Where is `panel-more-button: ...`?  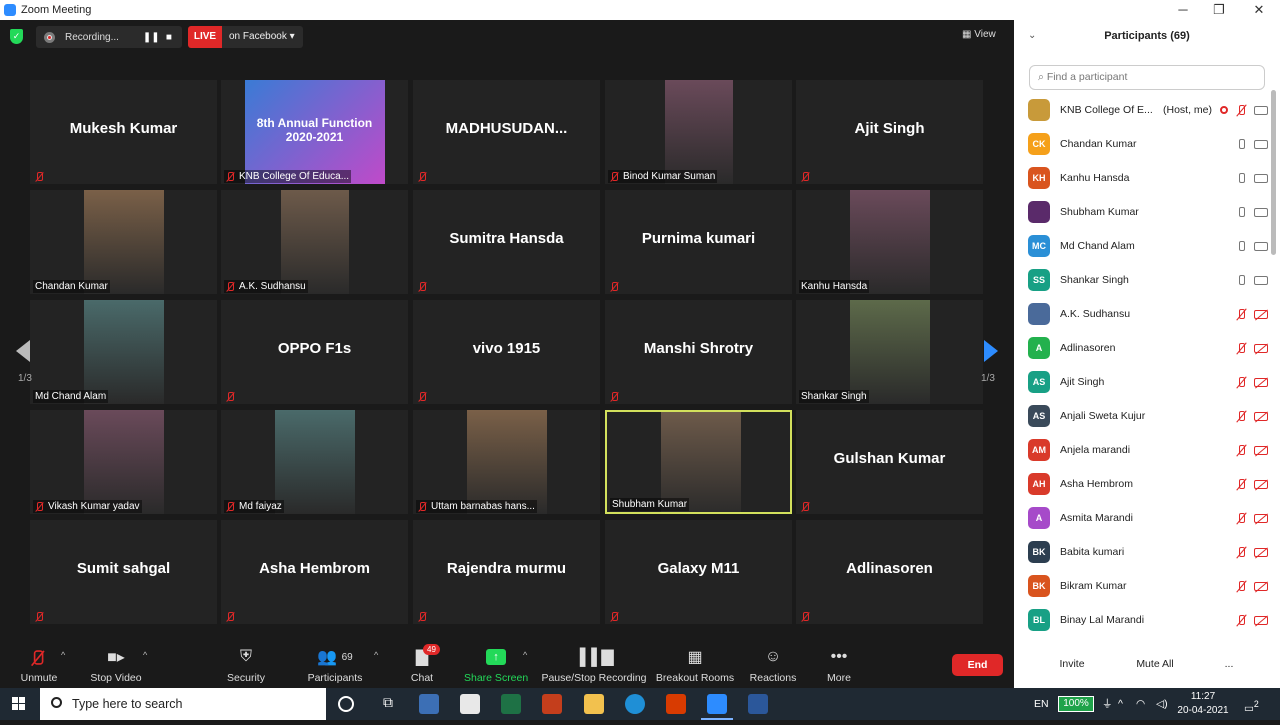 panel-more-button: ... is located at coordinates (1229, 665).